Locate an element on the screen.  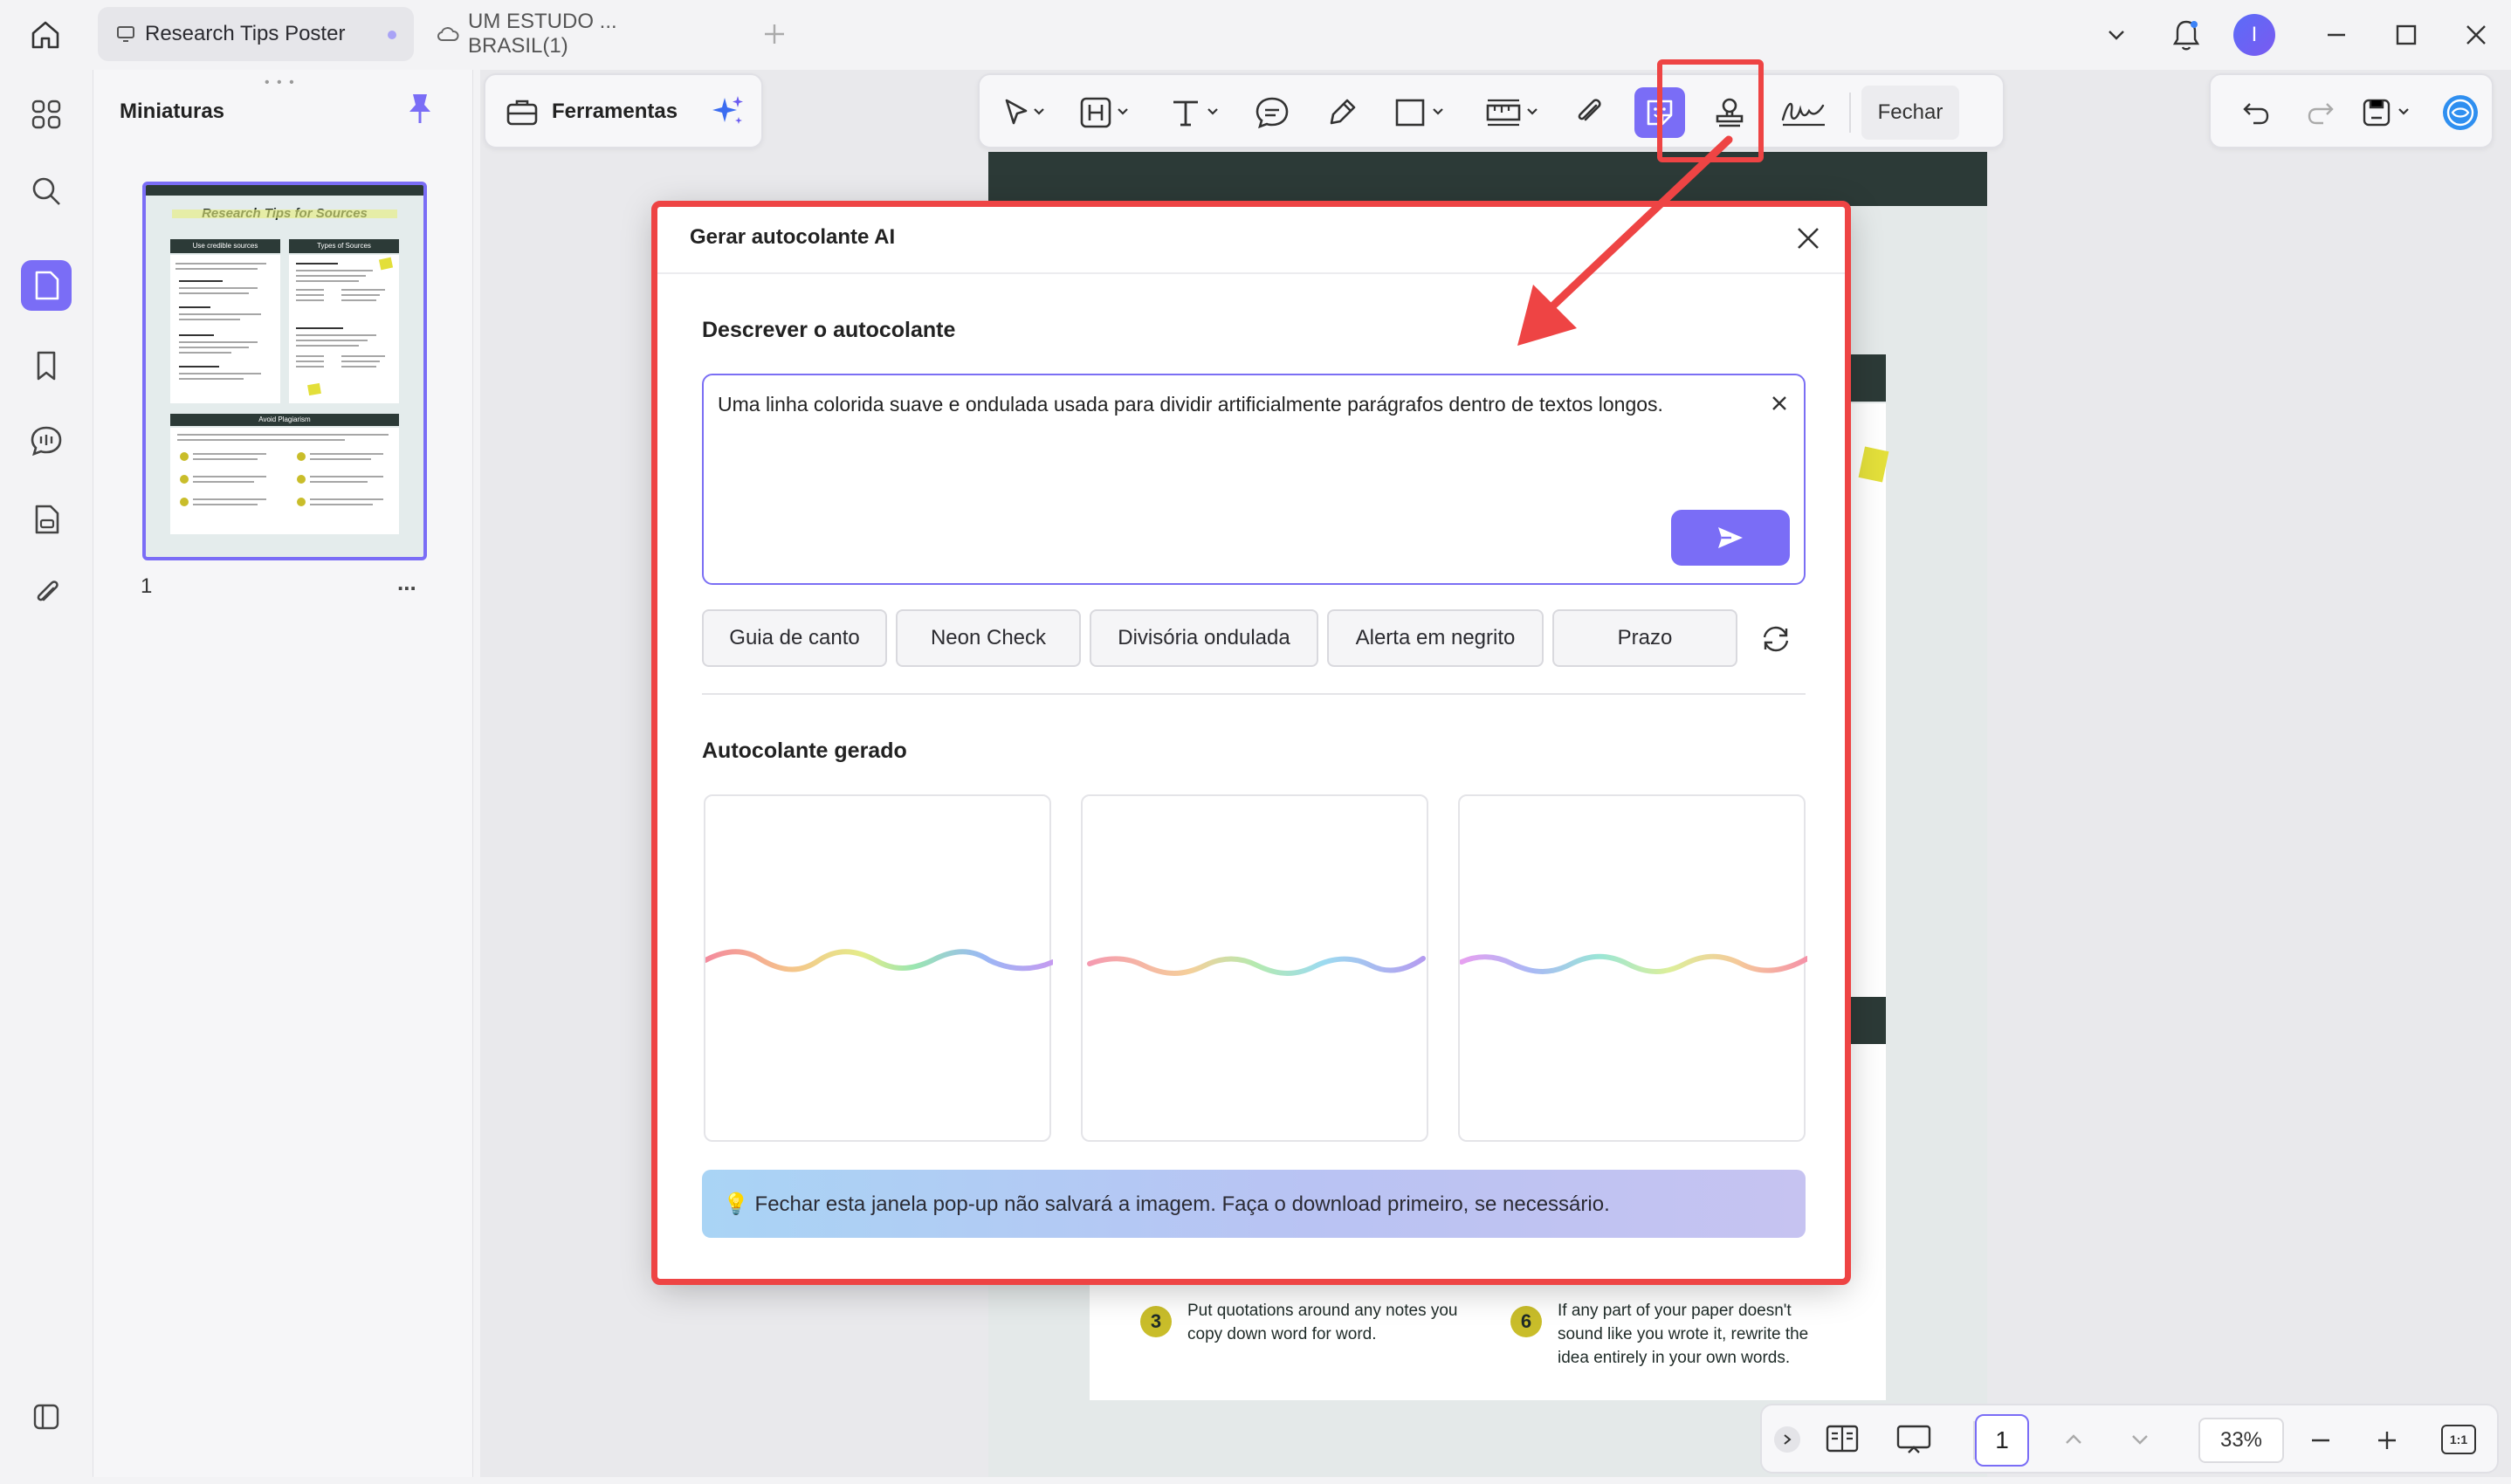
comment-icon is located at coordinates (47, 441).